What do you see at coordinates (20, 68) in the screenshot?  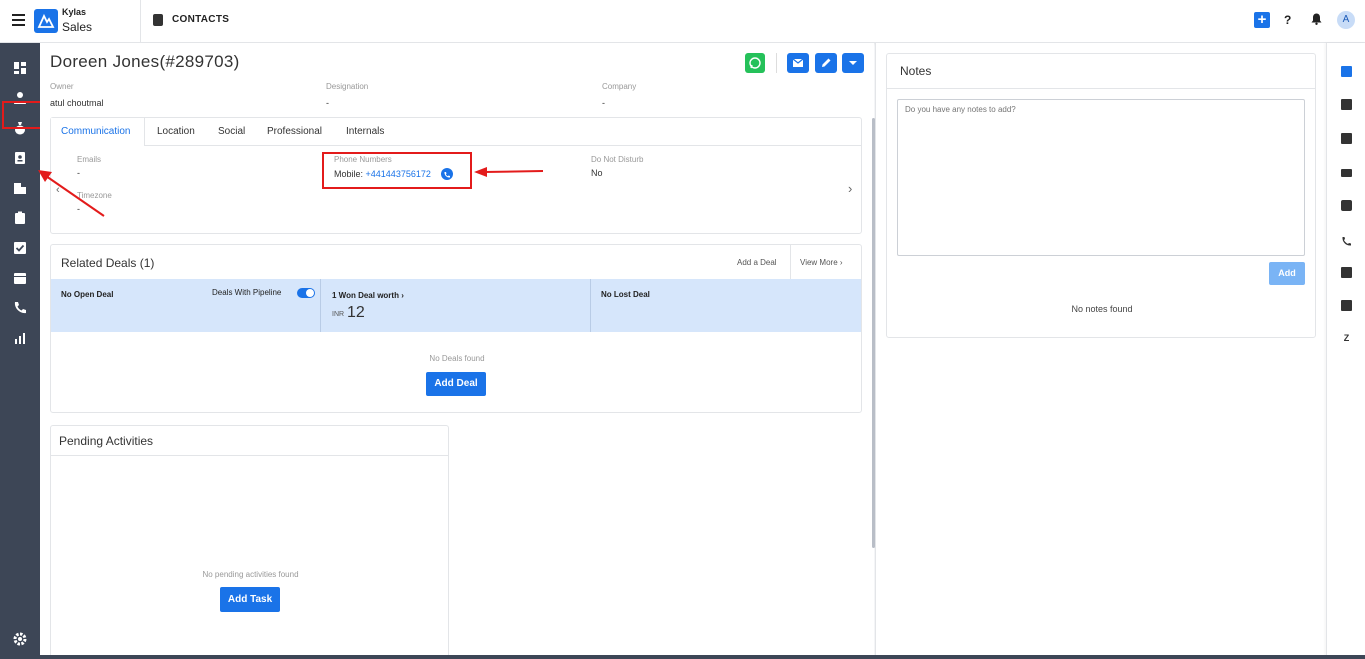 I see `dashboard-icon` at bounding box center [20, 68].